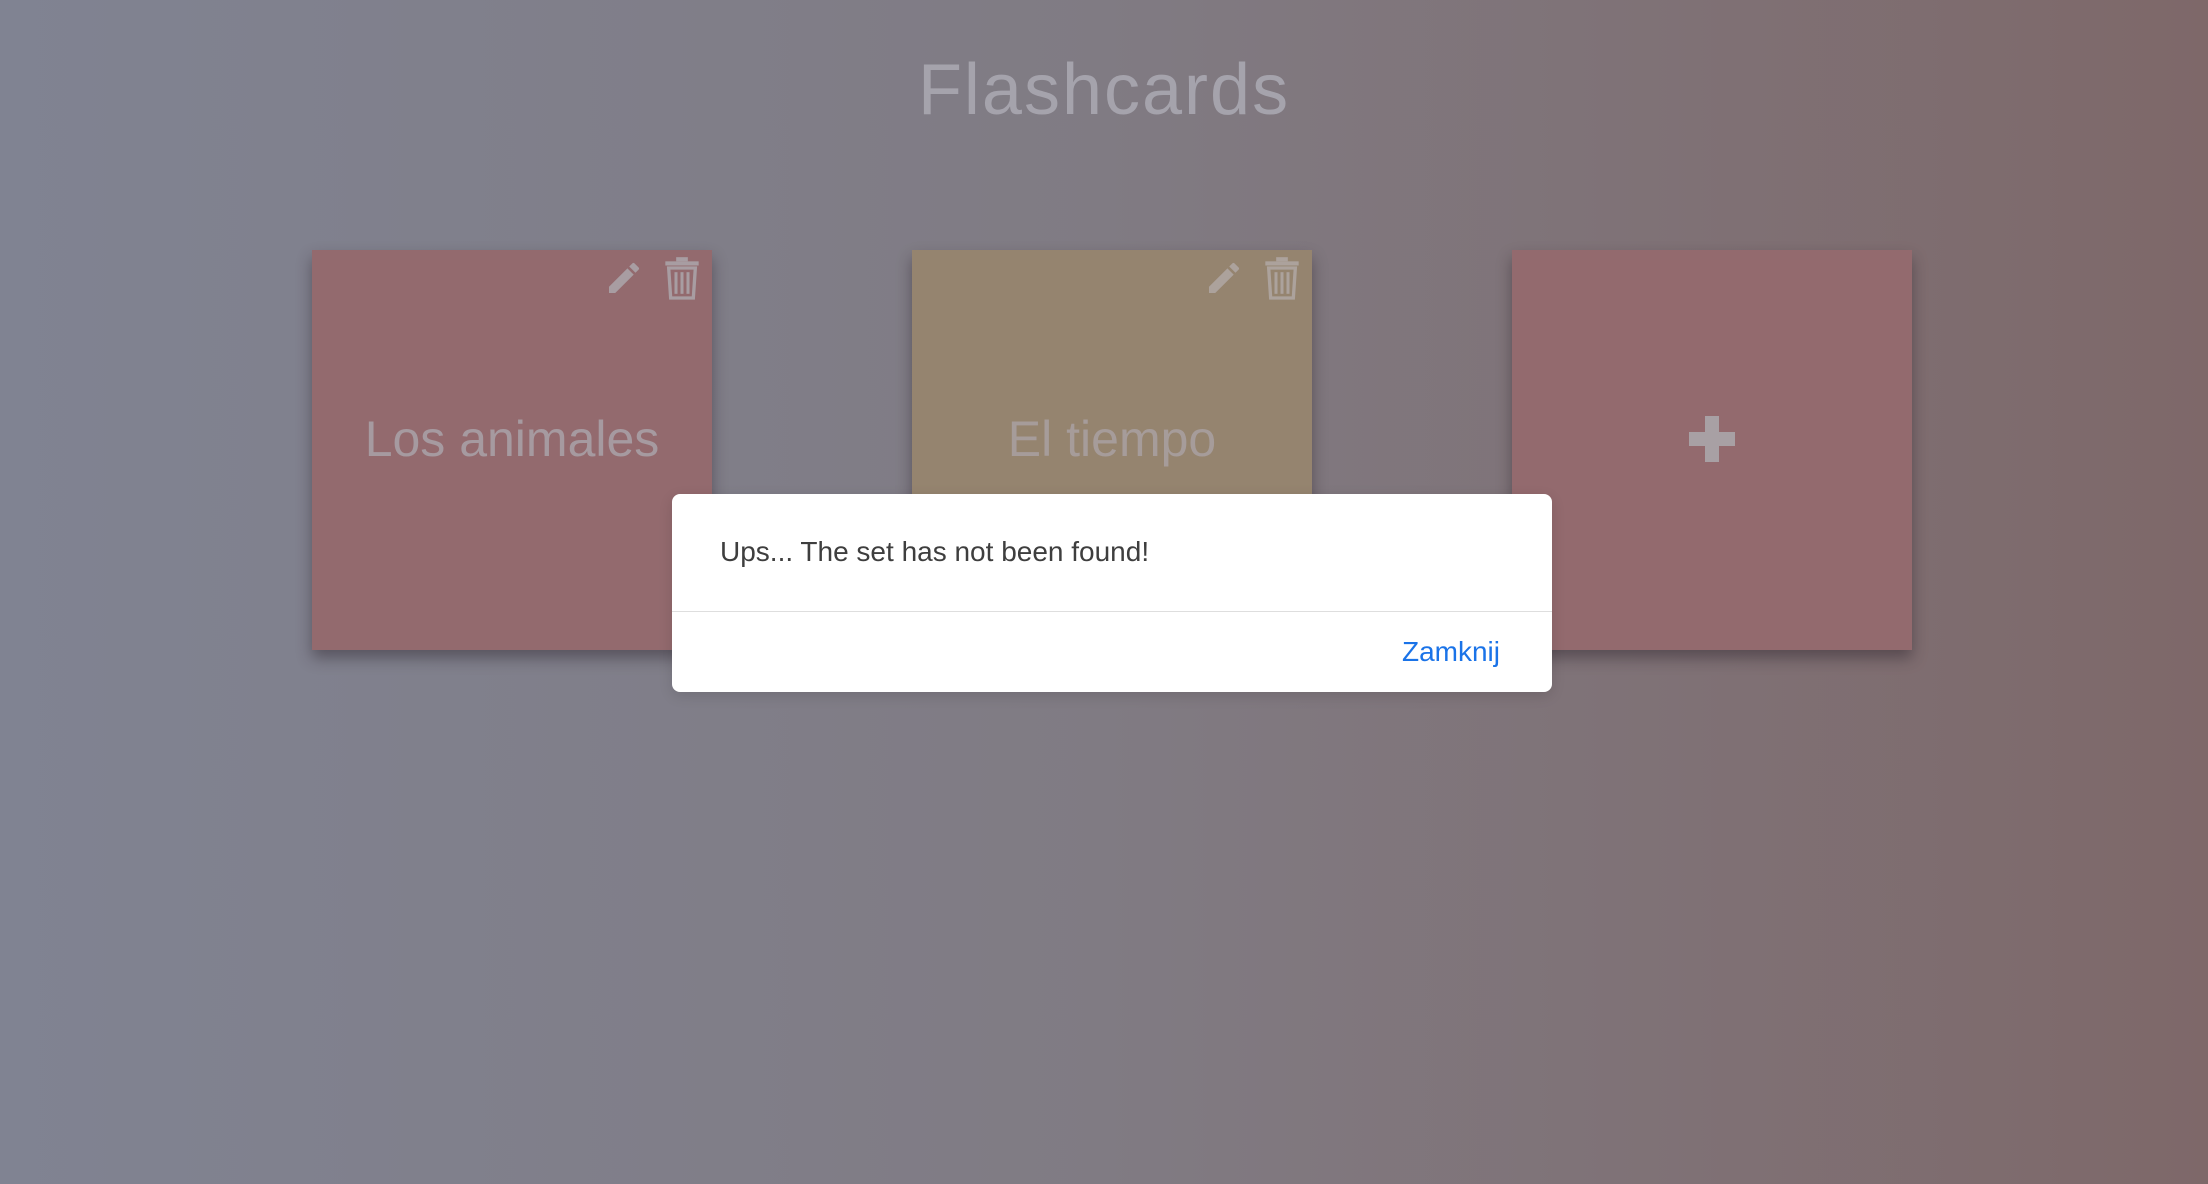 The height and width of the screenshot is (1184, 2208). I want to click on close-button: Zamknij, so click(1451, 652).